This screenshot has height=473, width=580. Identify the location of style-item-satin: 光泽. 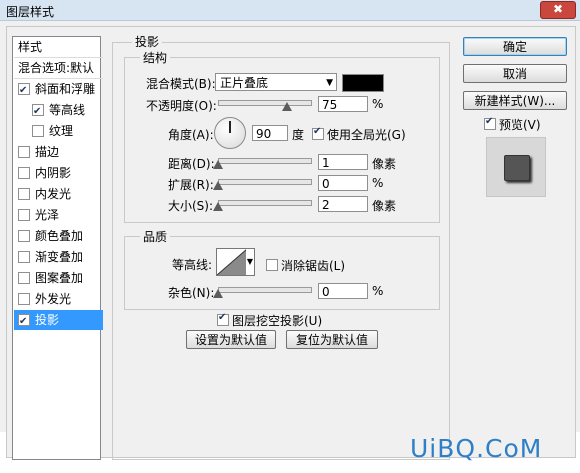
(58, 215).